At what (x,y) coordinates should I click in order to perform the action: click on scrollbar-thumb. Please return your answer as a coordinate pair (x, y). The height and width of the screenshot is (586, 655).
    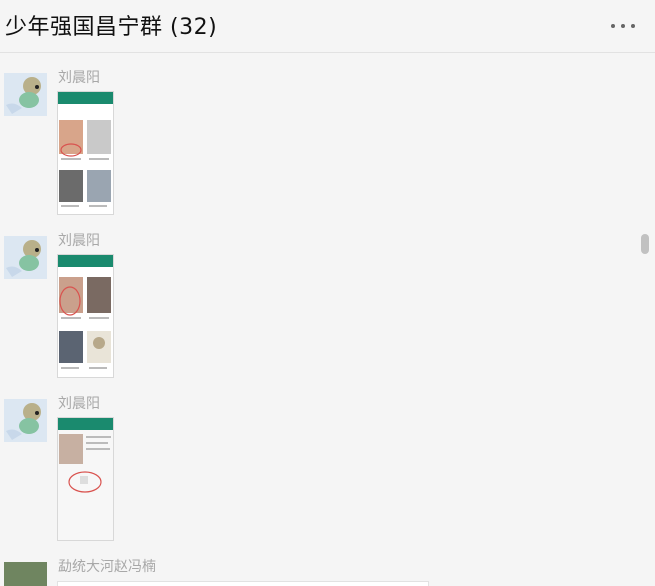
    Looking at the image, I should click on (645, 244).